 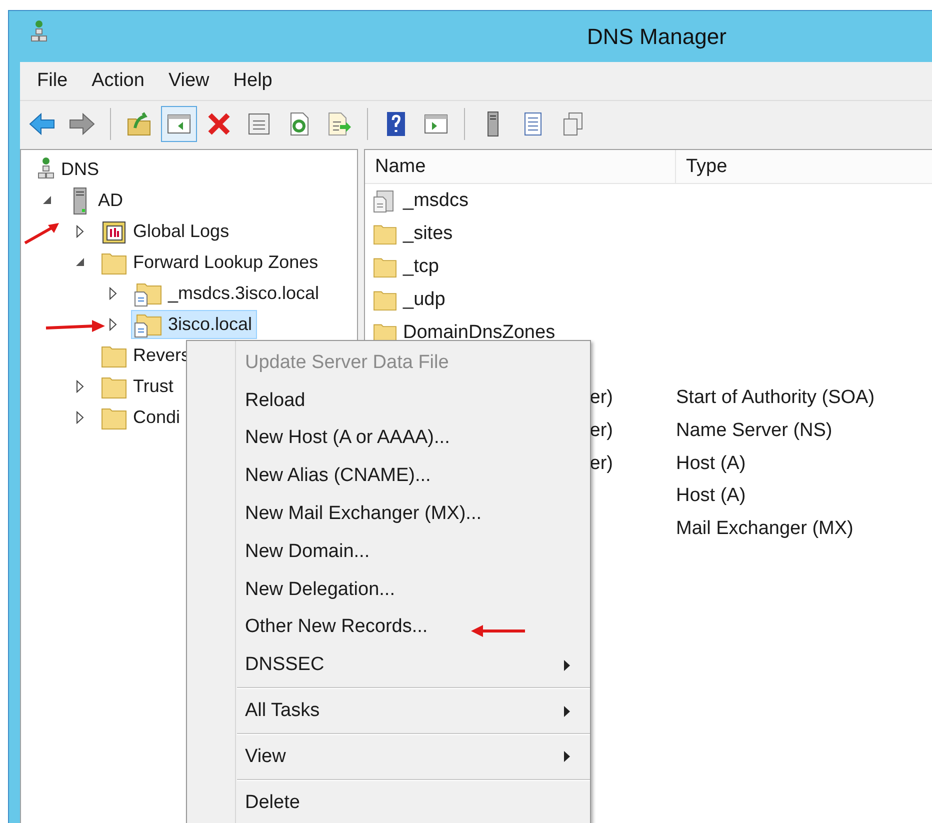 I want to click on column-header: Type, so click(x=702, y=166).